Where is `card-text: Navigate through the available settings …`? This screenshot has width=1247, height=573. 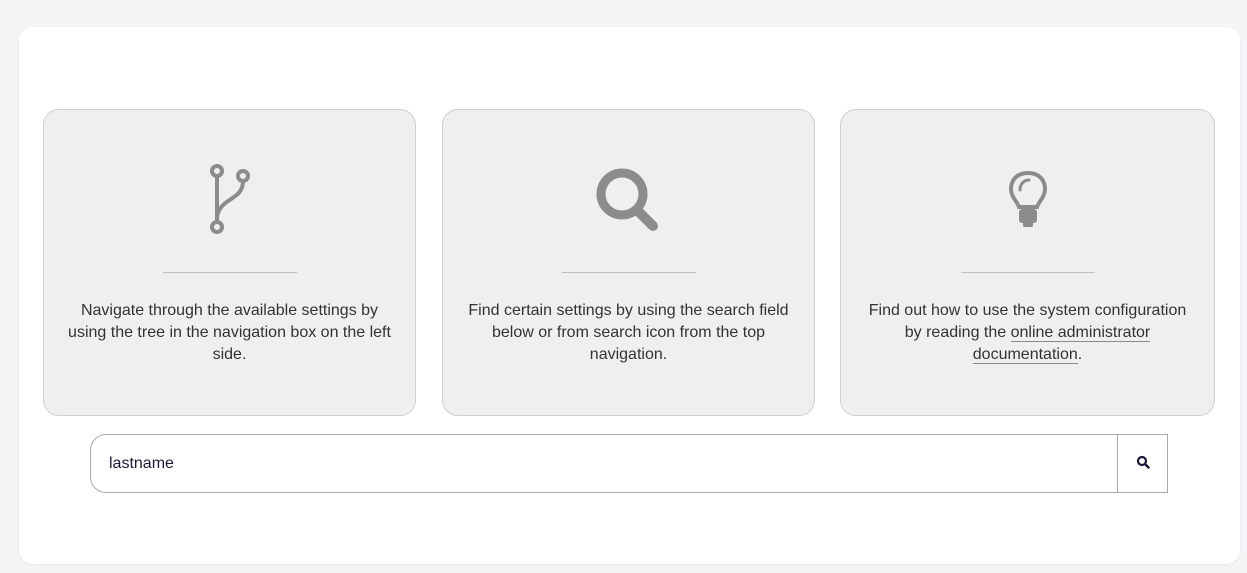
card-text: Navigate through the available settings … is located at coordinates (229, 332).